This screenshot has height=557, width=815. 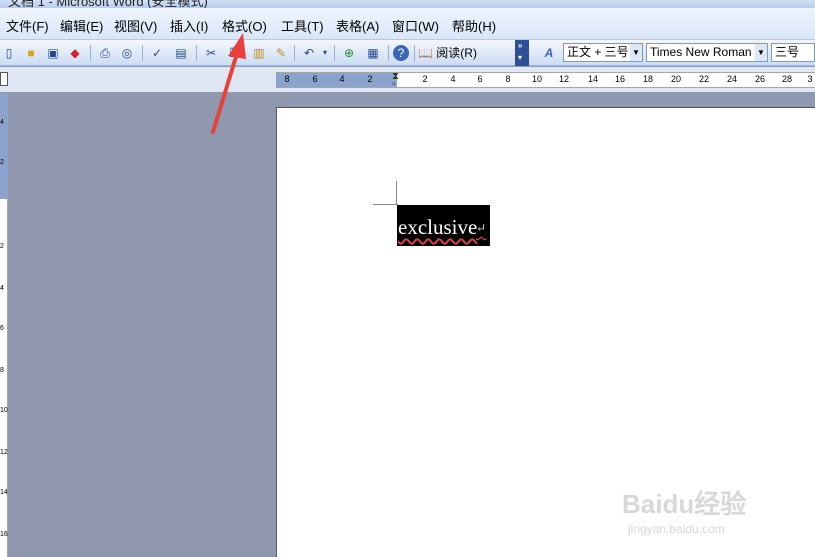 I want to click on ruler-top-margin, so click(x=4, y=146).